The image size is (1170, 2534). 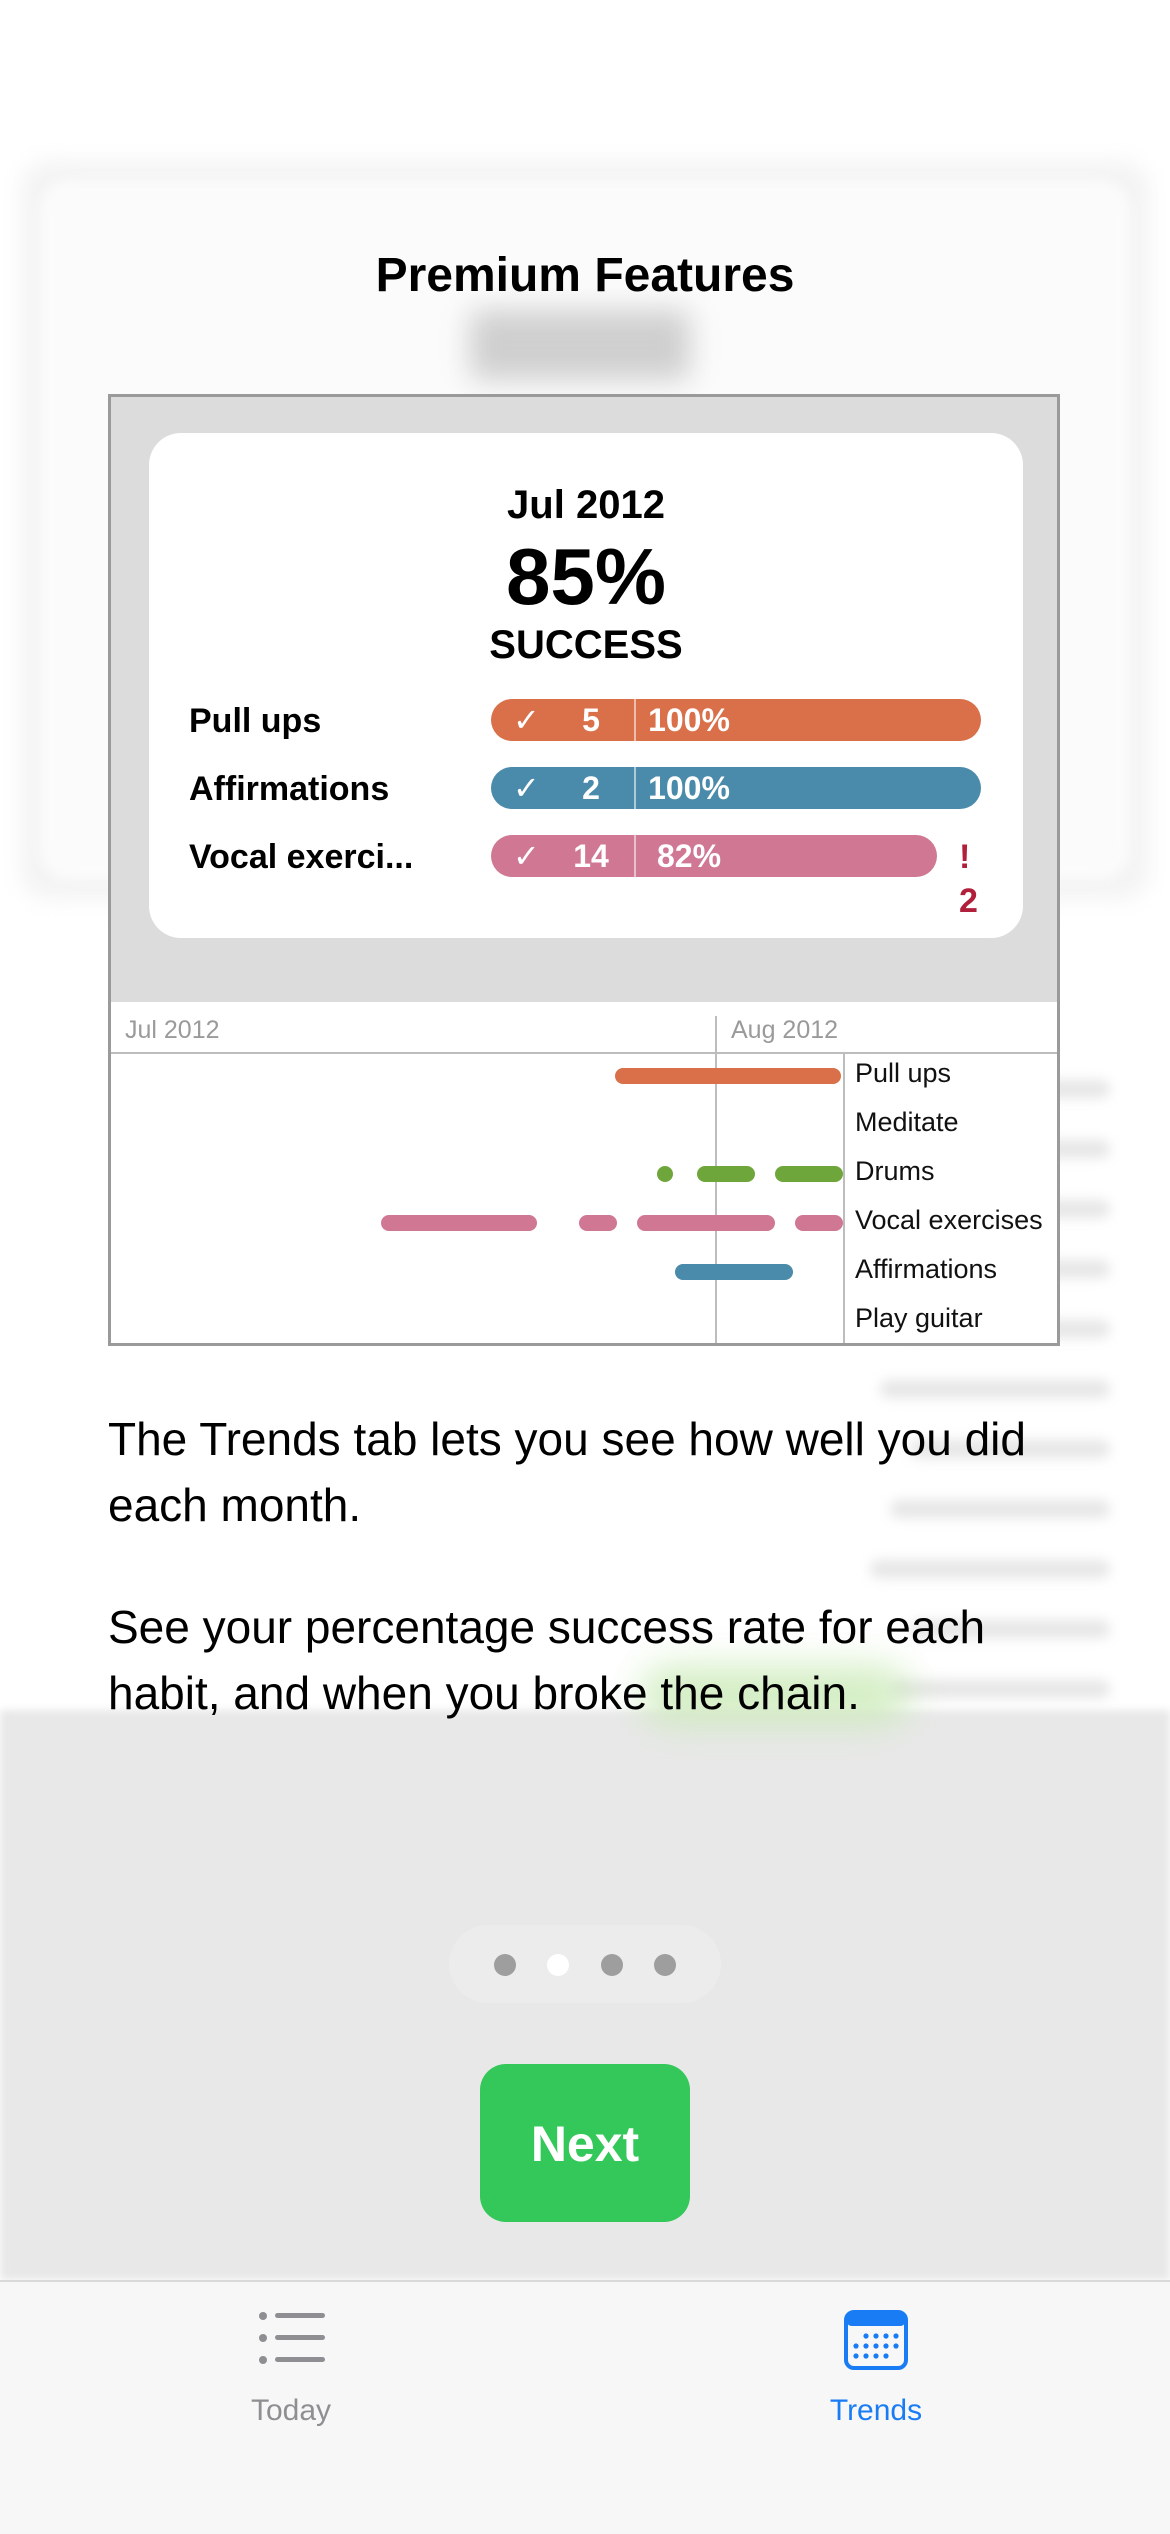 I want to click on tab-bar: Today Trends, so click(x=585, y=2407).